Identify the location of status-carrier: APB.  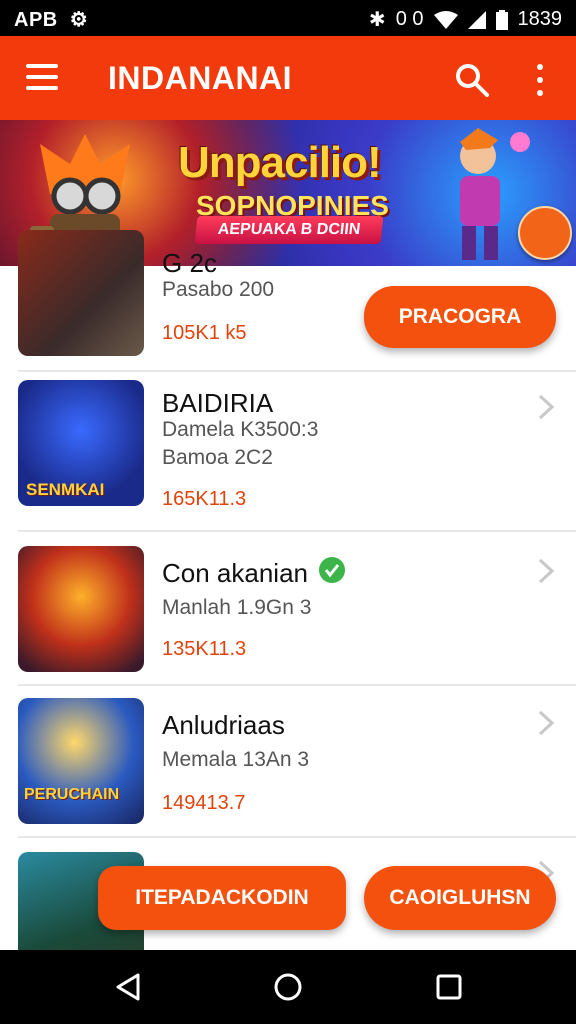
(36, 20).